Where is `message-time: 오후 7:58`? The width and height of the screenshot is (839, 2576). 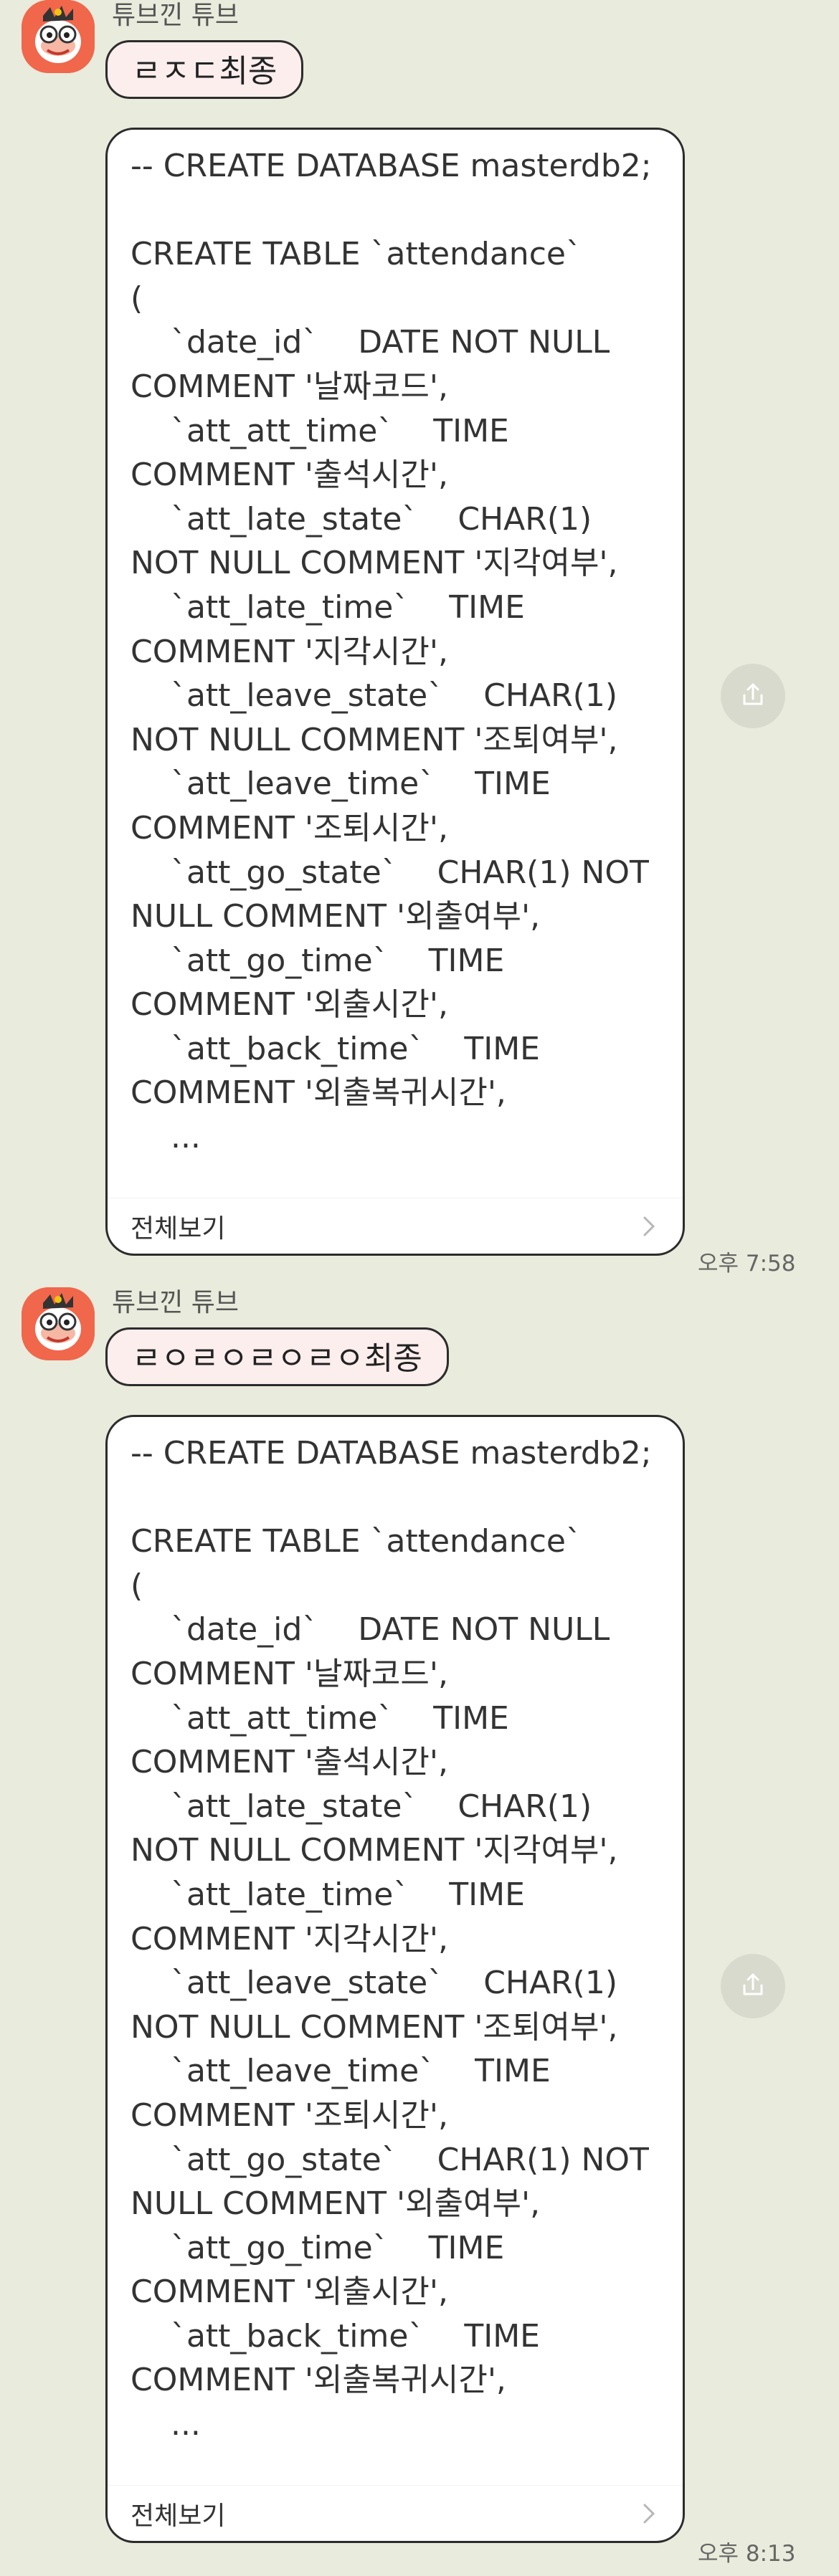
message-time: 오후 7:58 is located at coordinates (747, 1264).